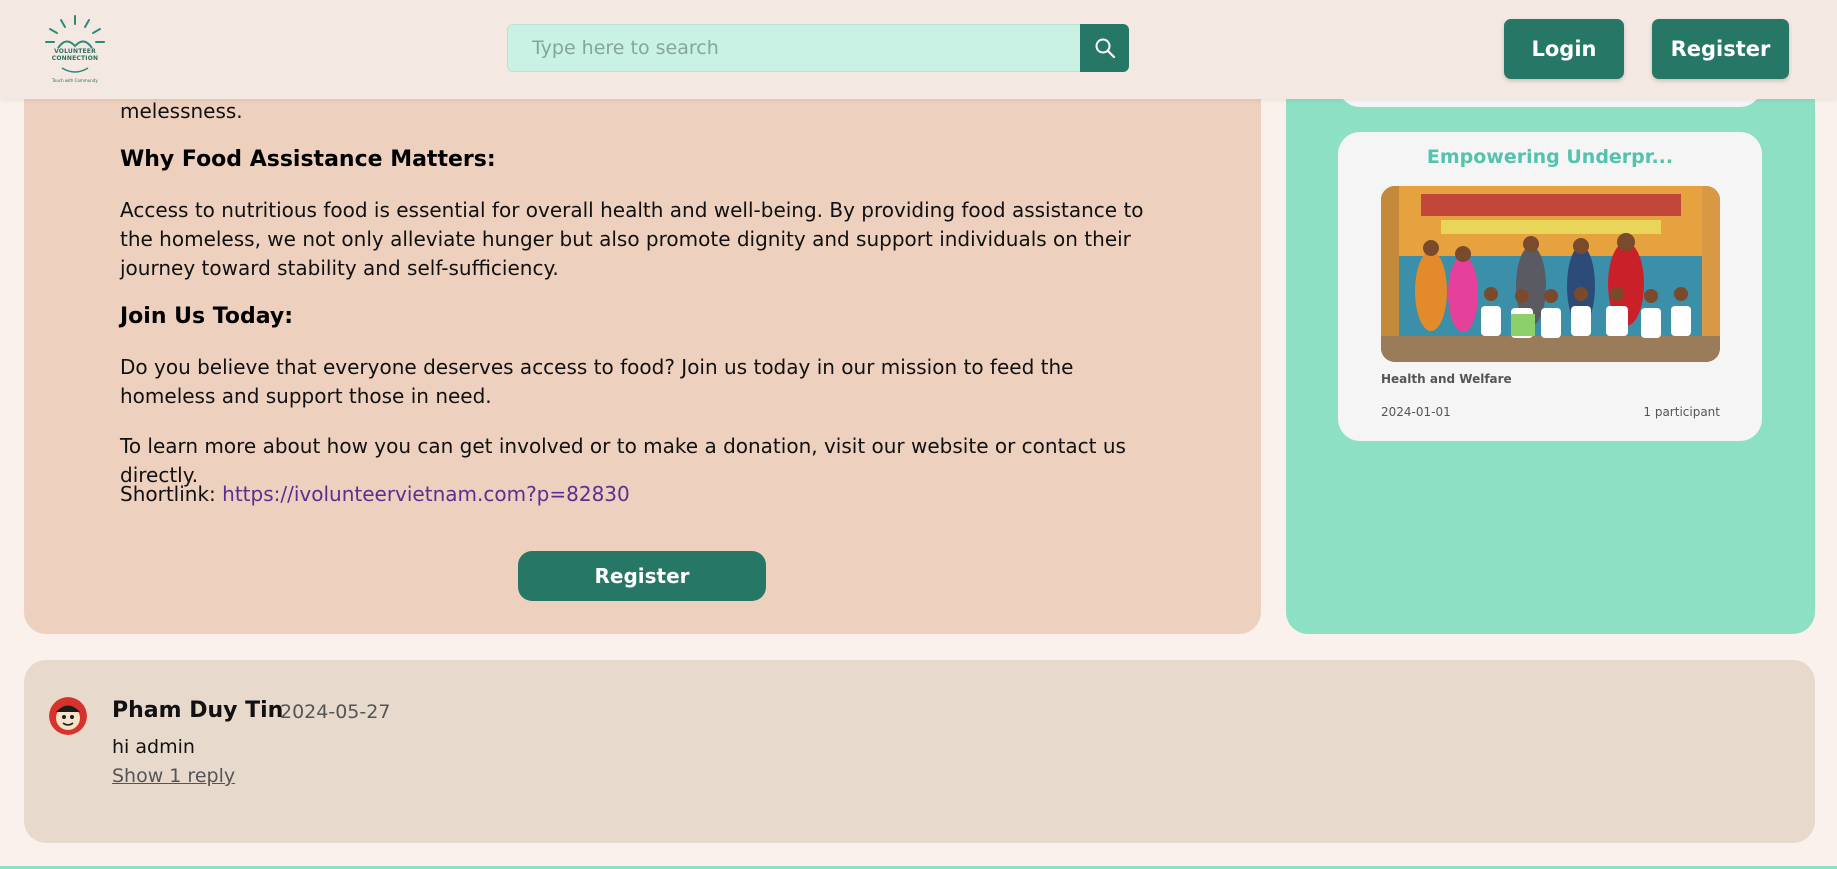  What do you see at coordinates (1681, 412) in the screenshot?
I see `event-card-participants: 1 participant` at bounding box center [1681, 412].